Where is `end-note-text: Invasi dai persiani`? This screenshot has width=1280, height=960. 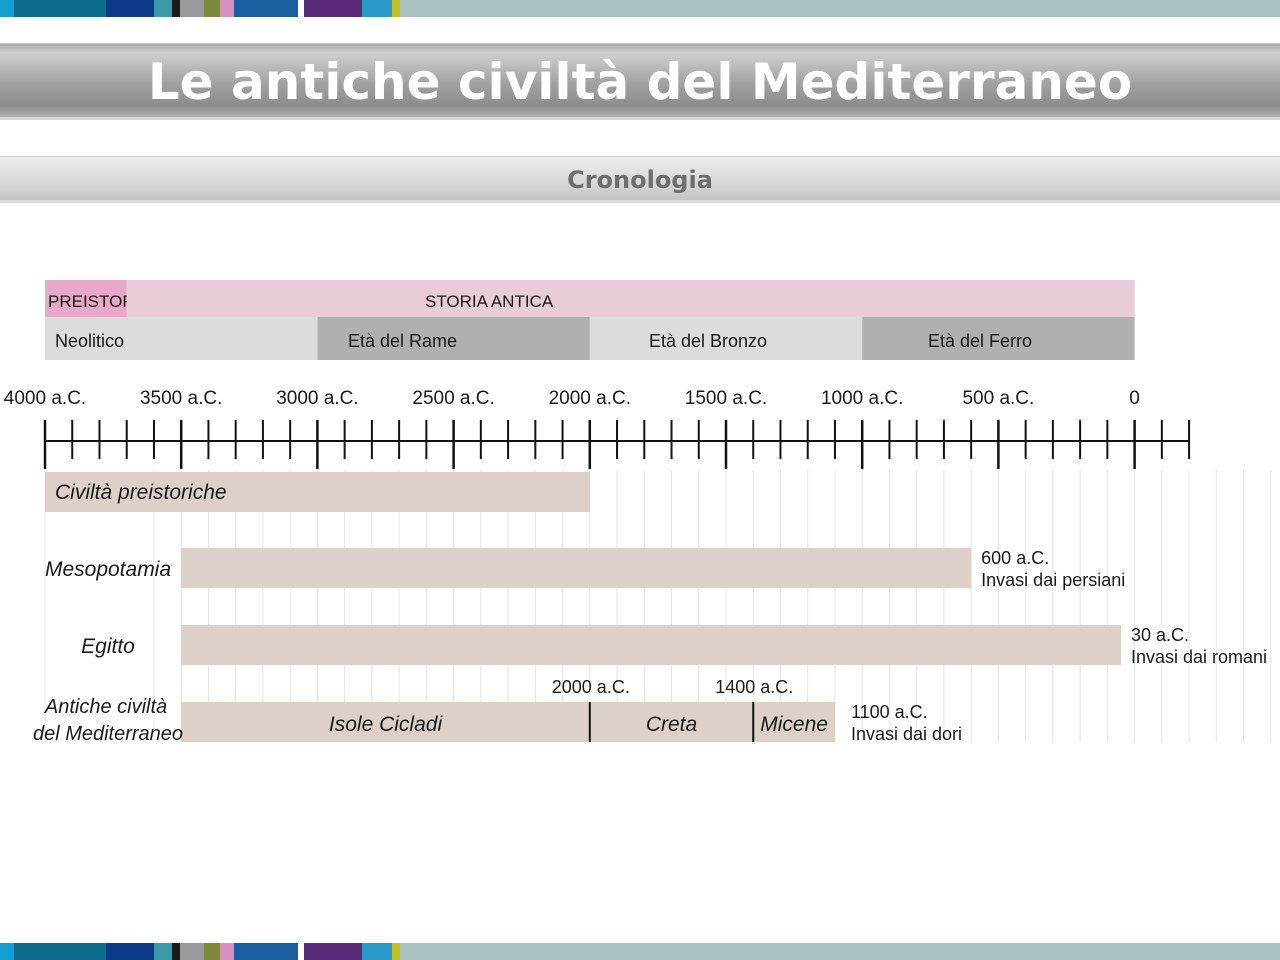 end-note-text: Invasi dai persiani is located at coordinates (1053, 580).